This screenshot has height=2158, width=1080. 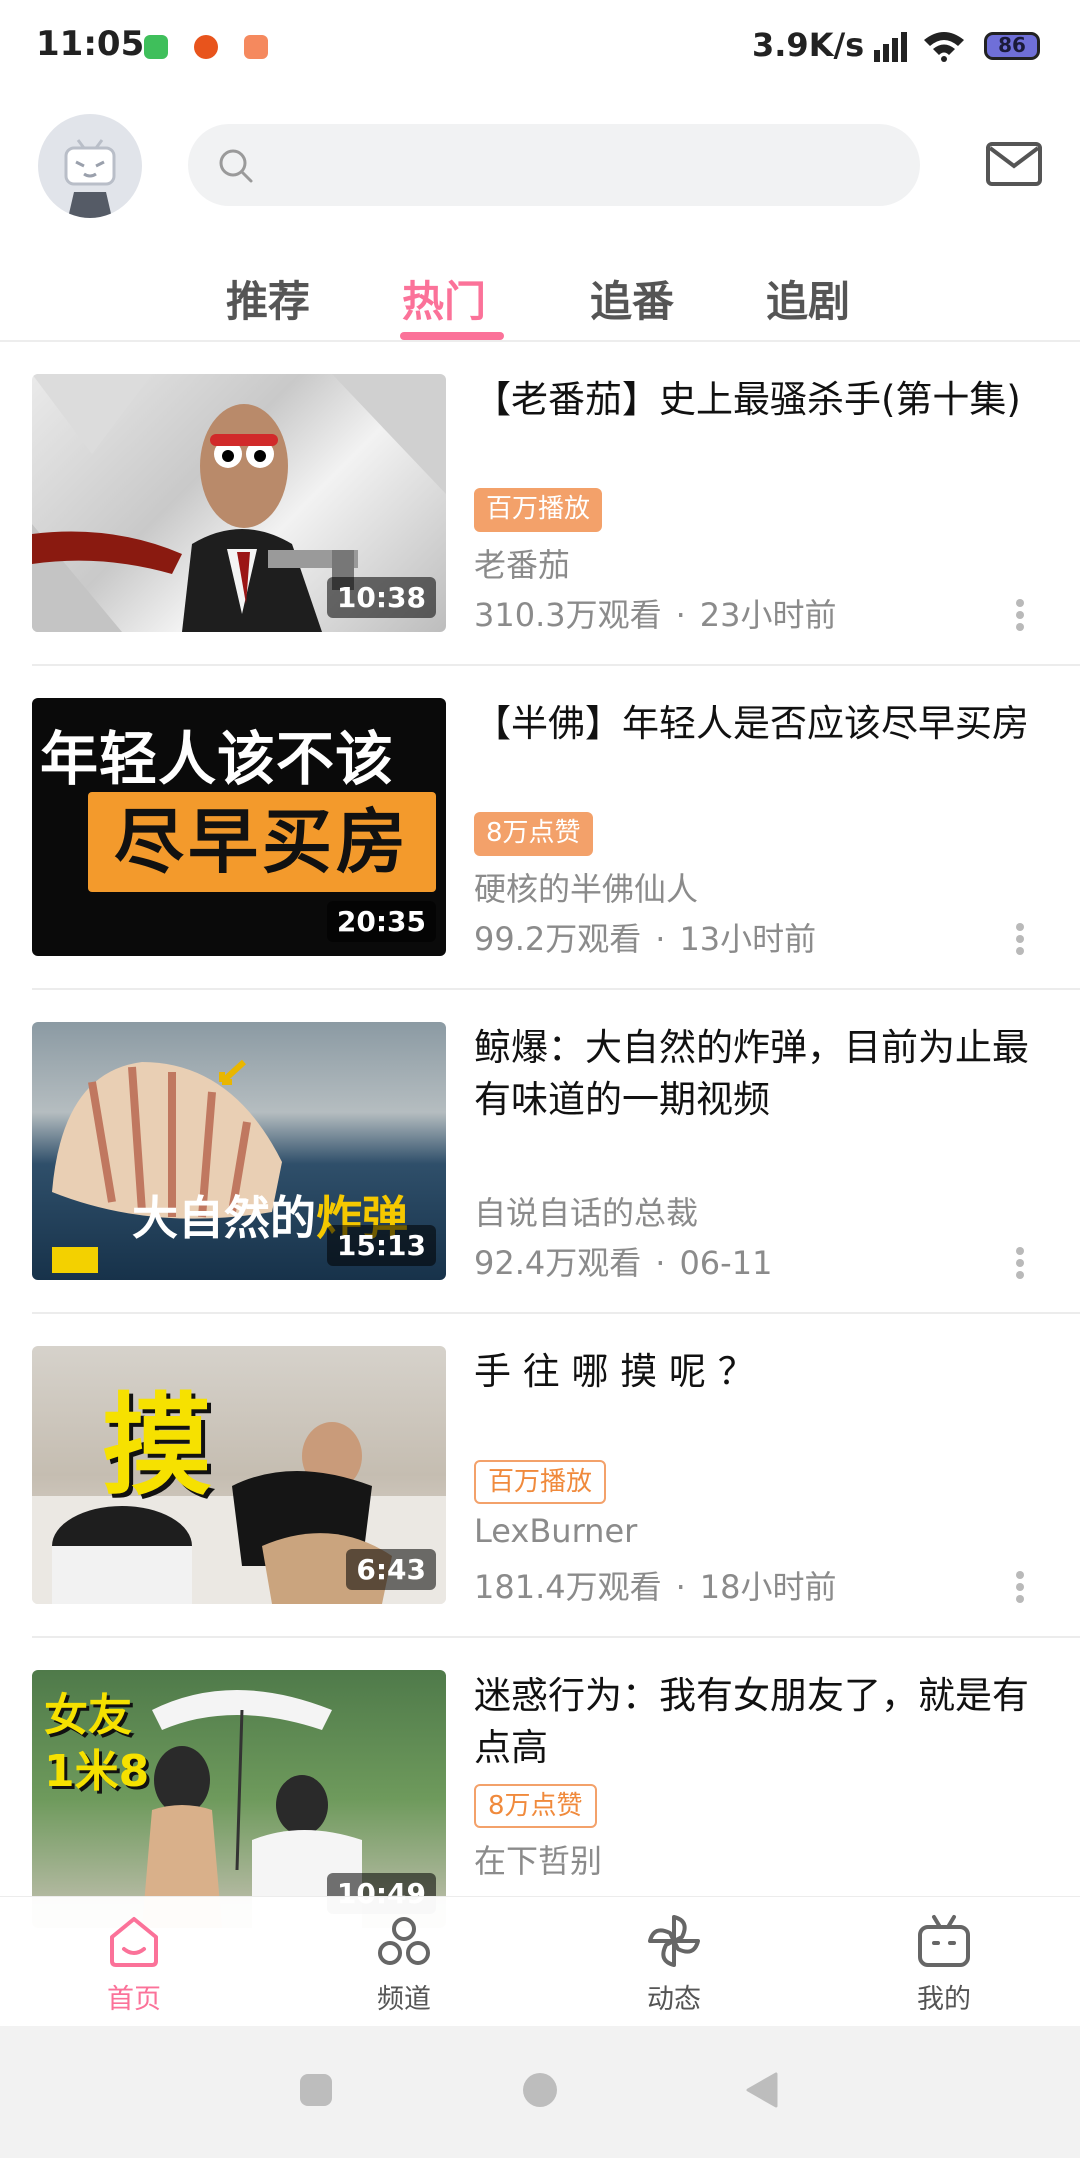 I want to click on video-duration: 6:43, so click(x=391, y=1569).